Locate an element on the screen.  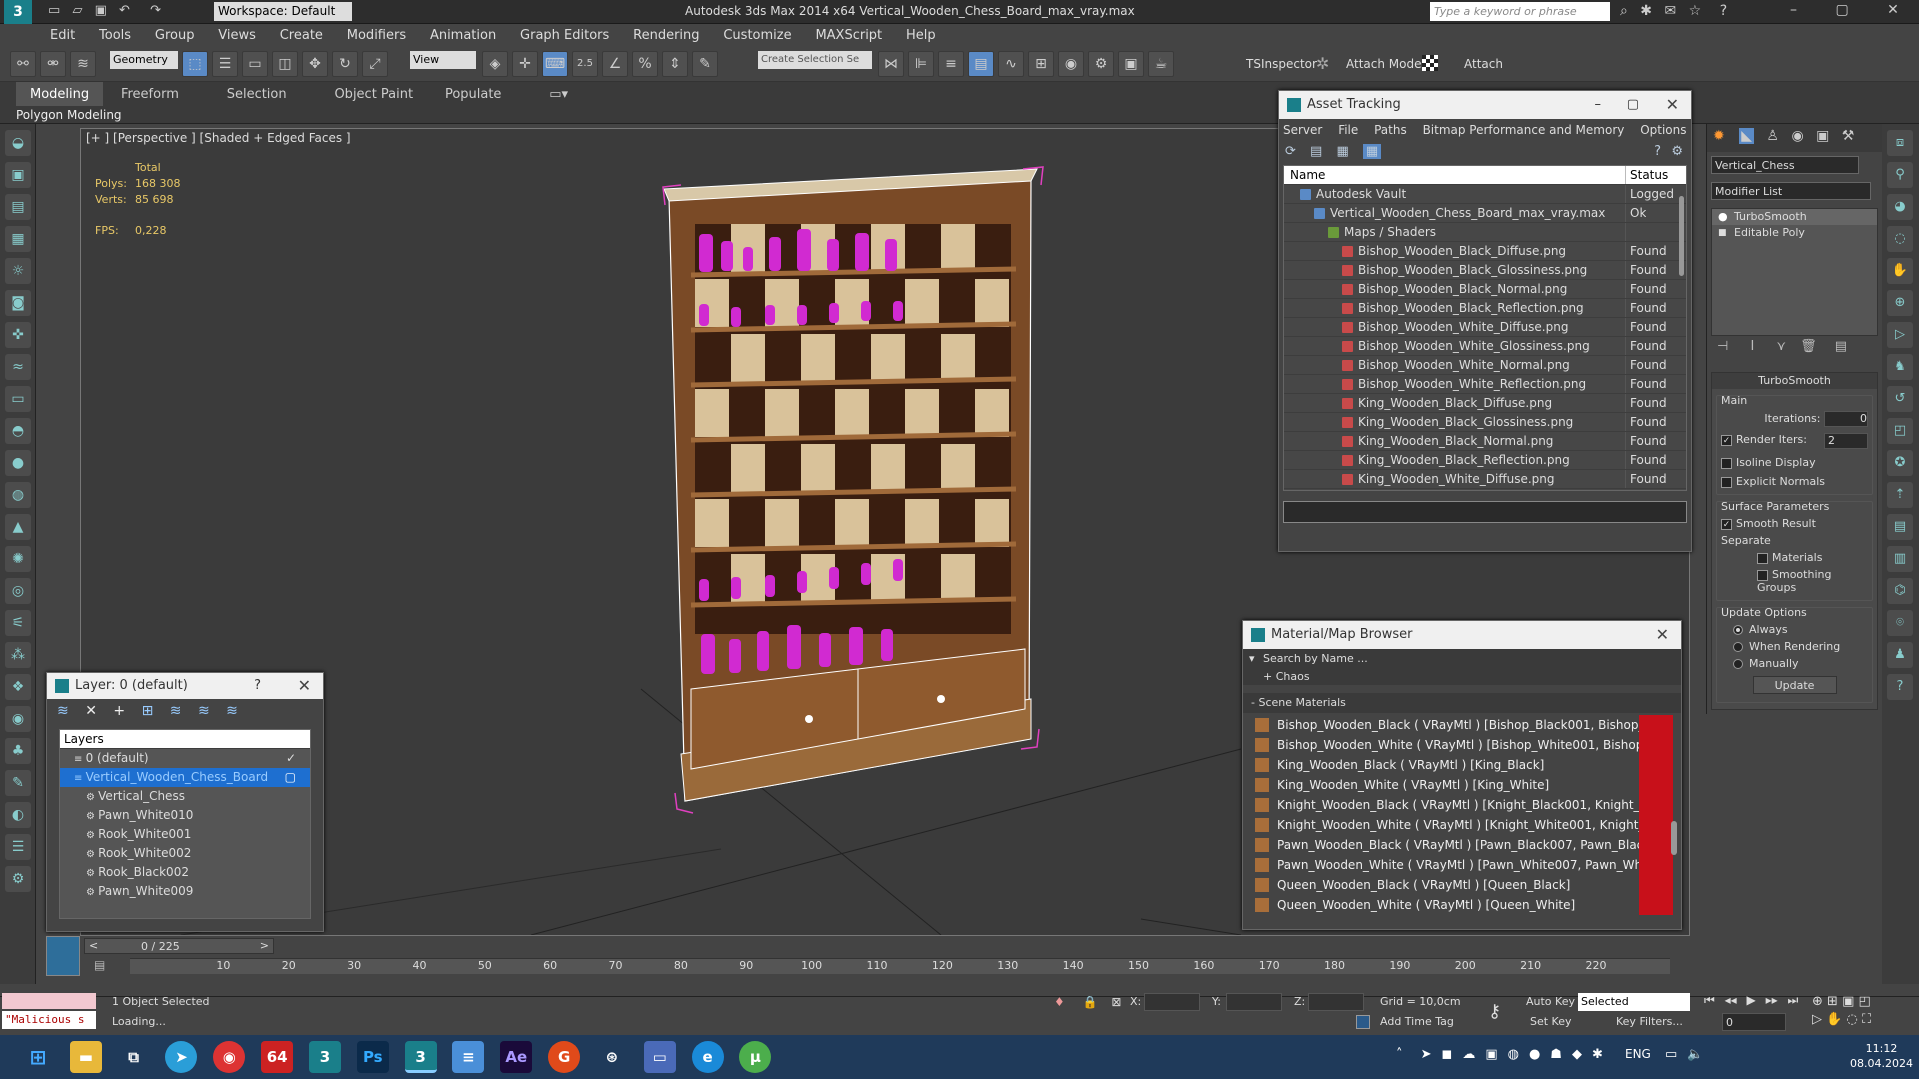
hierarchy-tab-icon: ♙ is located at coordinates (1772, 136).